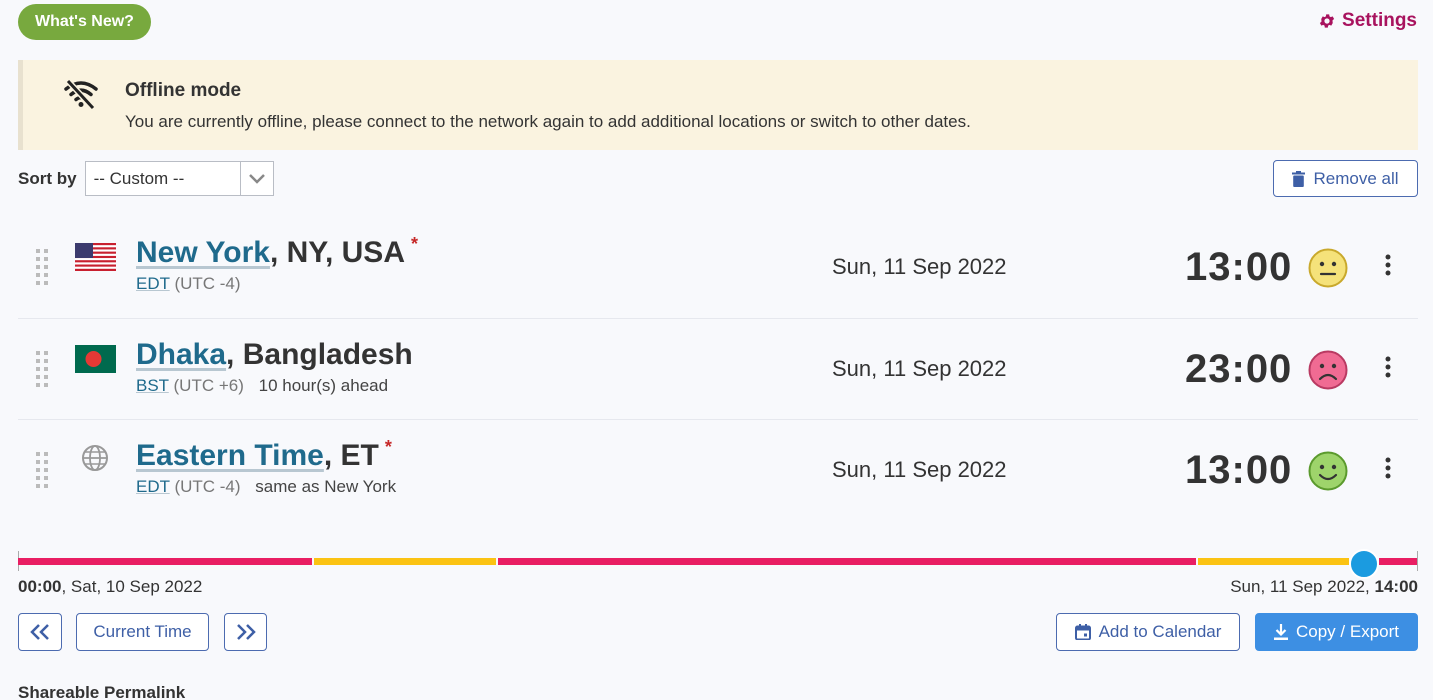 This screenshot has width=1433, height=700. Describe the element at coordinates (1160, 631) in the screenshot. I see `add-to-calendar-label: Add to Calendar` at that location.